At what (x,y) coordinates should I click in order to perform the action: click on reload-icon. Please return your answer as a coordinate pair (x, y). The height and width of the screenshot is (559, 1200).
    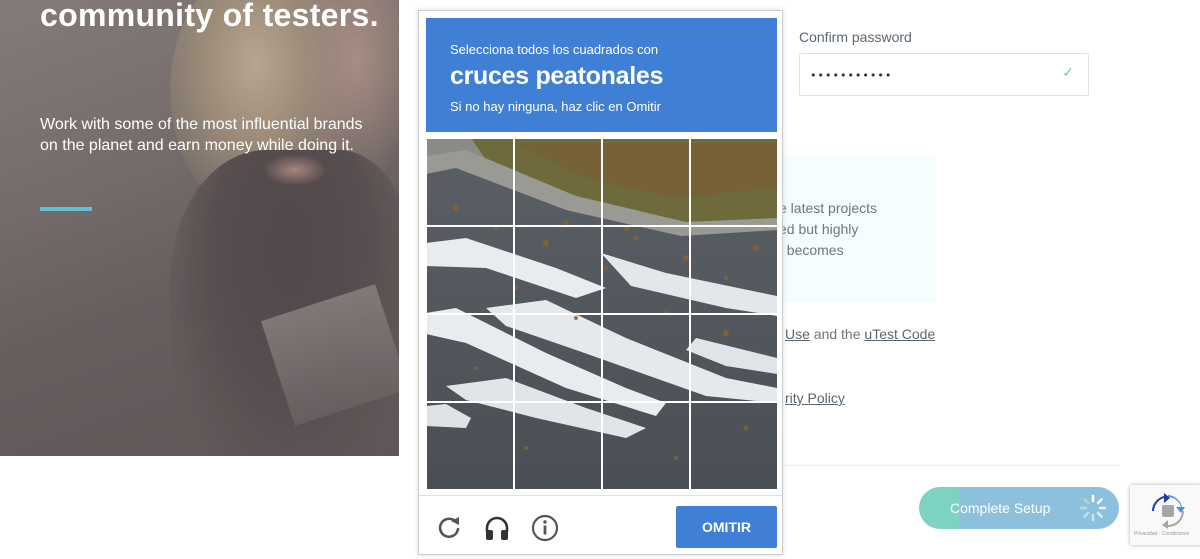
    Looking at the image, I should click on (449, 528).